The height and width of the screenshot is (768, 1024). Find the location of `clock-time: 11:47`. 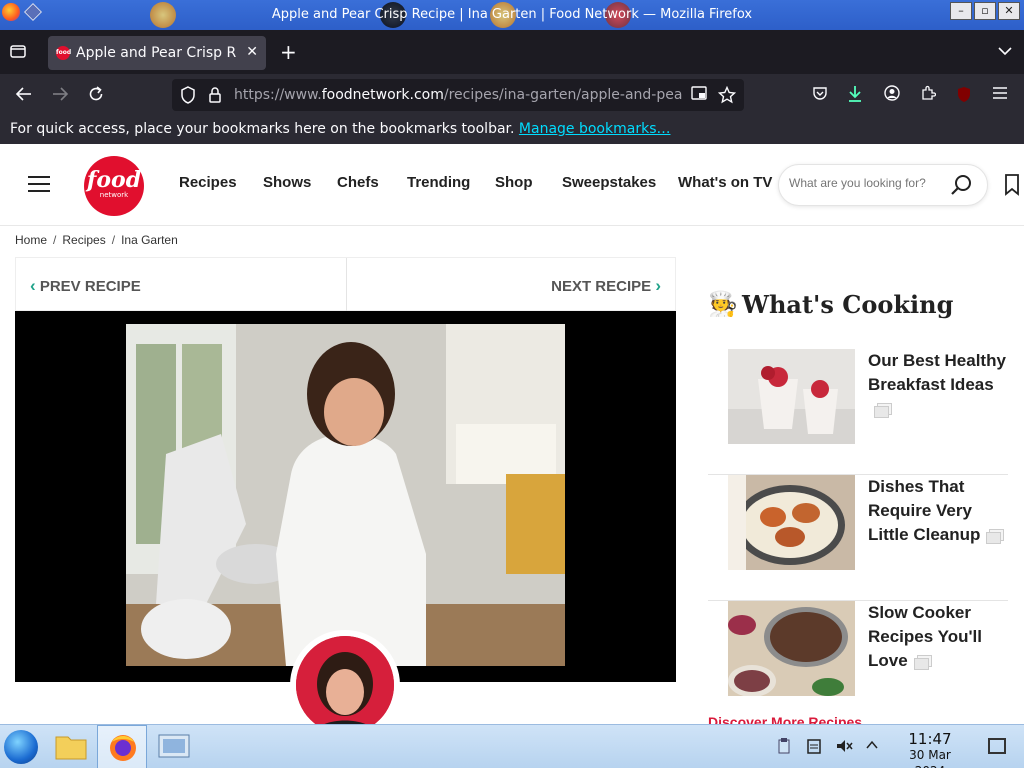

clock-time: 11:47 is located at coordinates (930, 739).